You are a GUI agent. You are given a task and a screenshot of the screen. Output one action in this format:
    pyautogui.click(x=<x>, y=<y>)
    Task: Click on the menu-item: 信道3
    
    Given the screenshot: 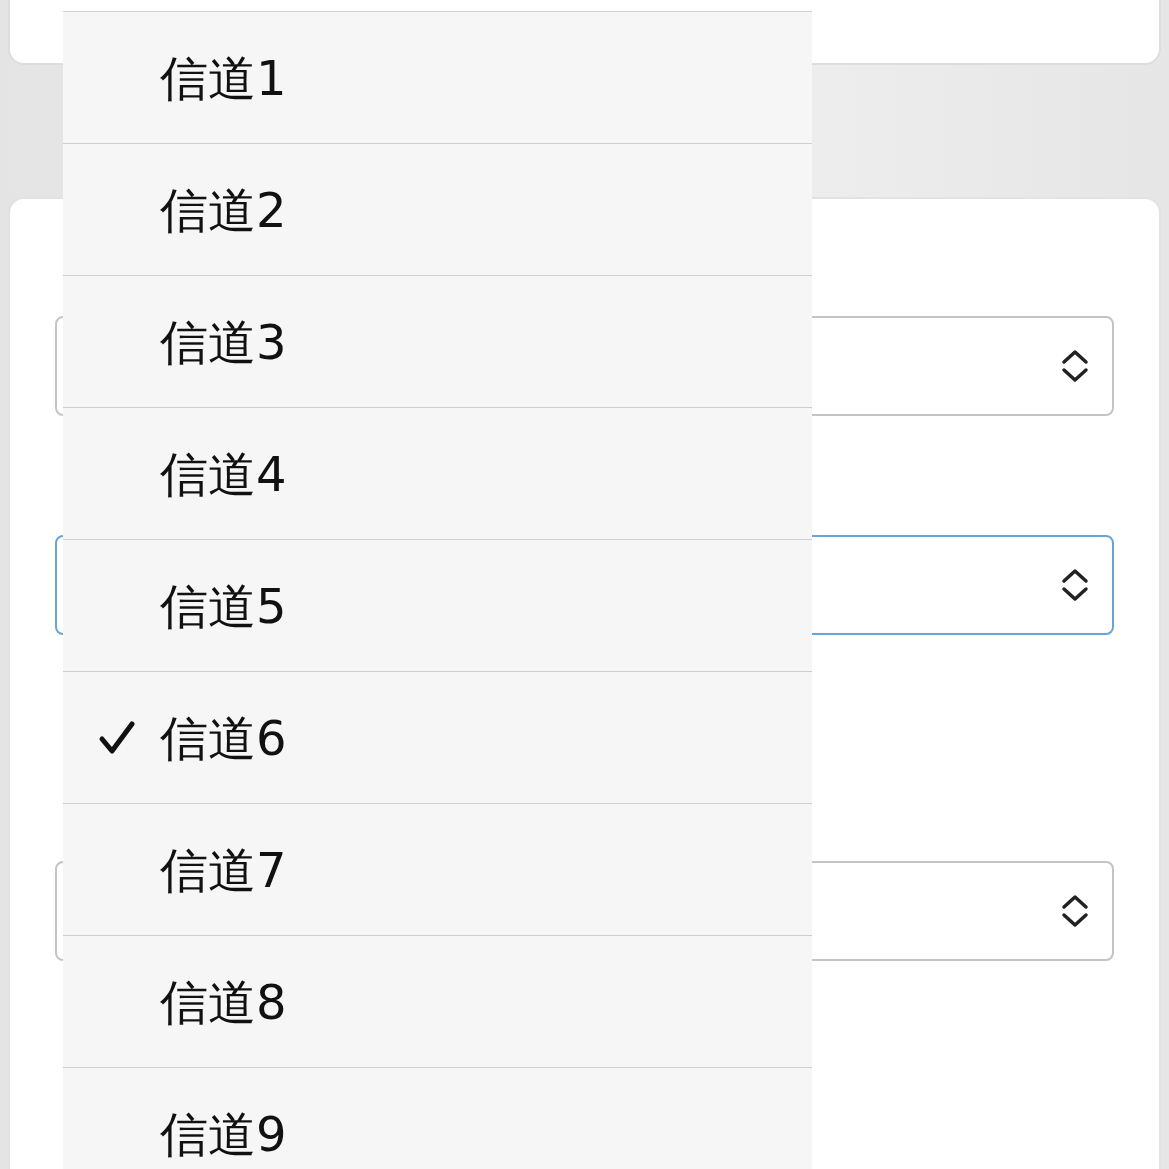 What is the action you would take?
    pyautogui.click(x=192, y=341)
    